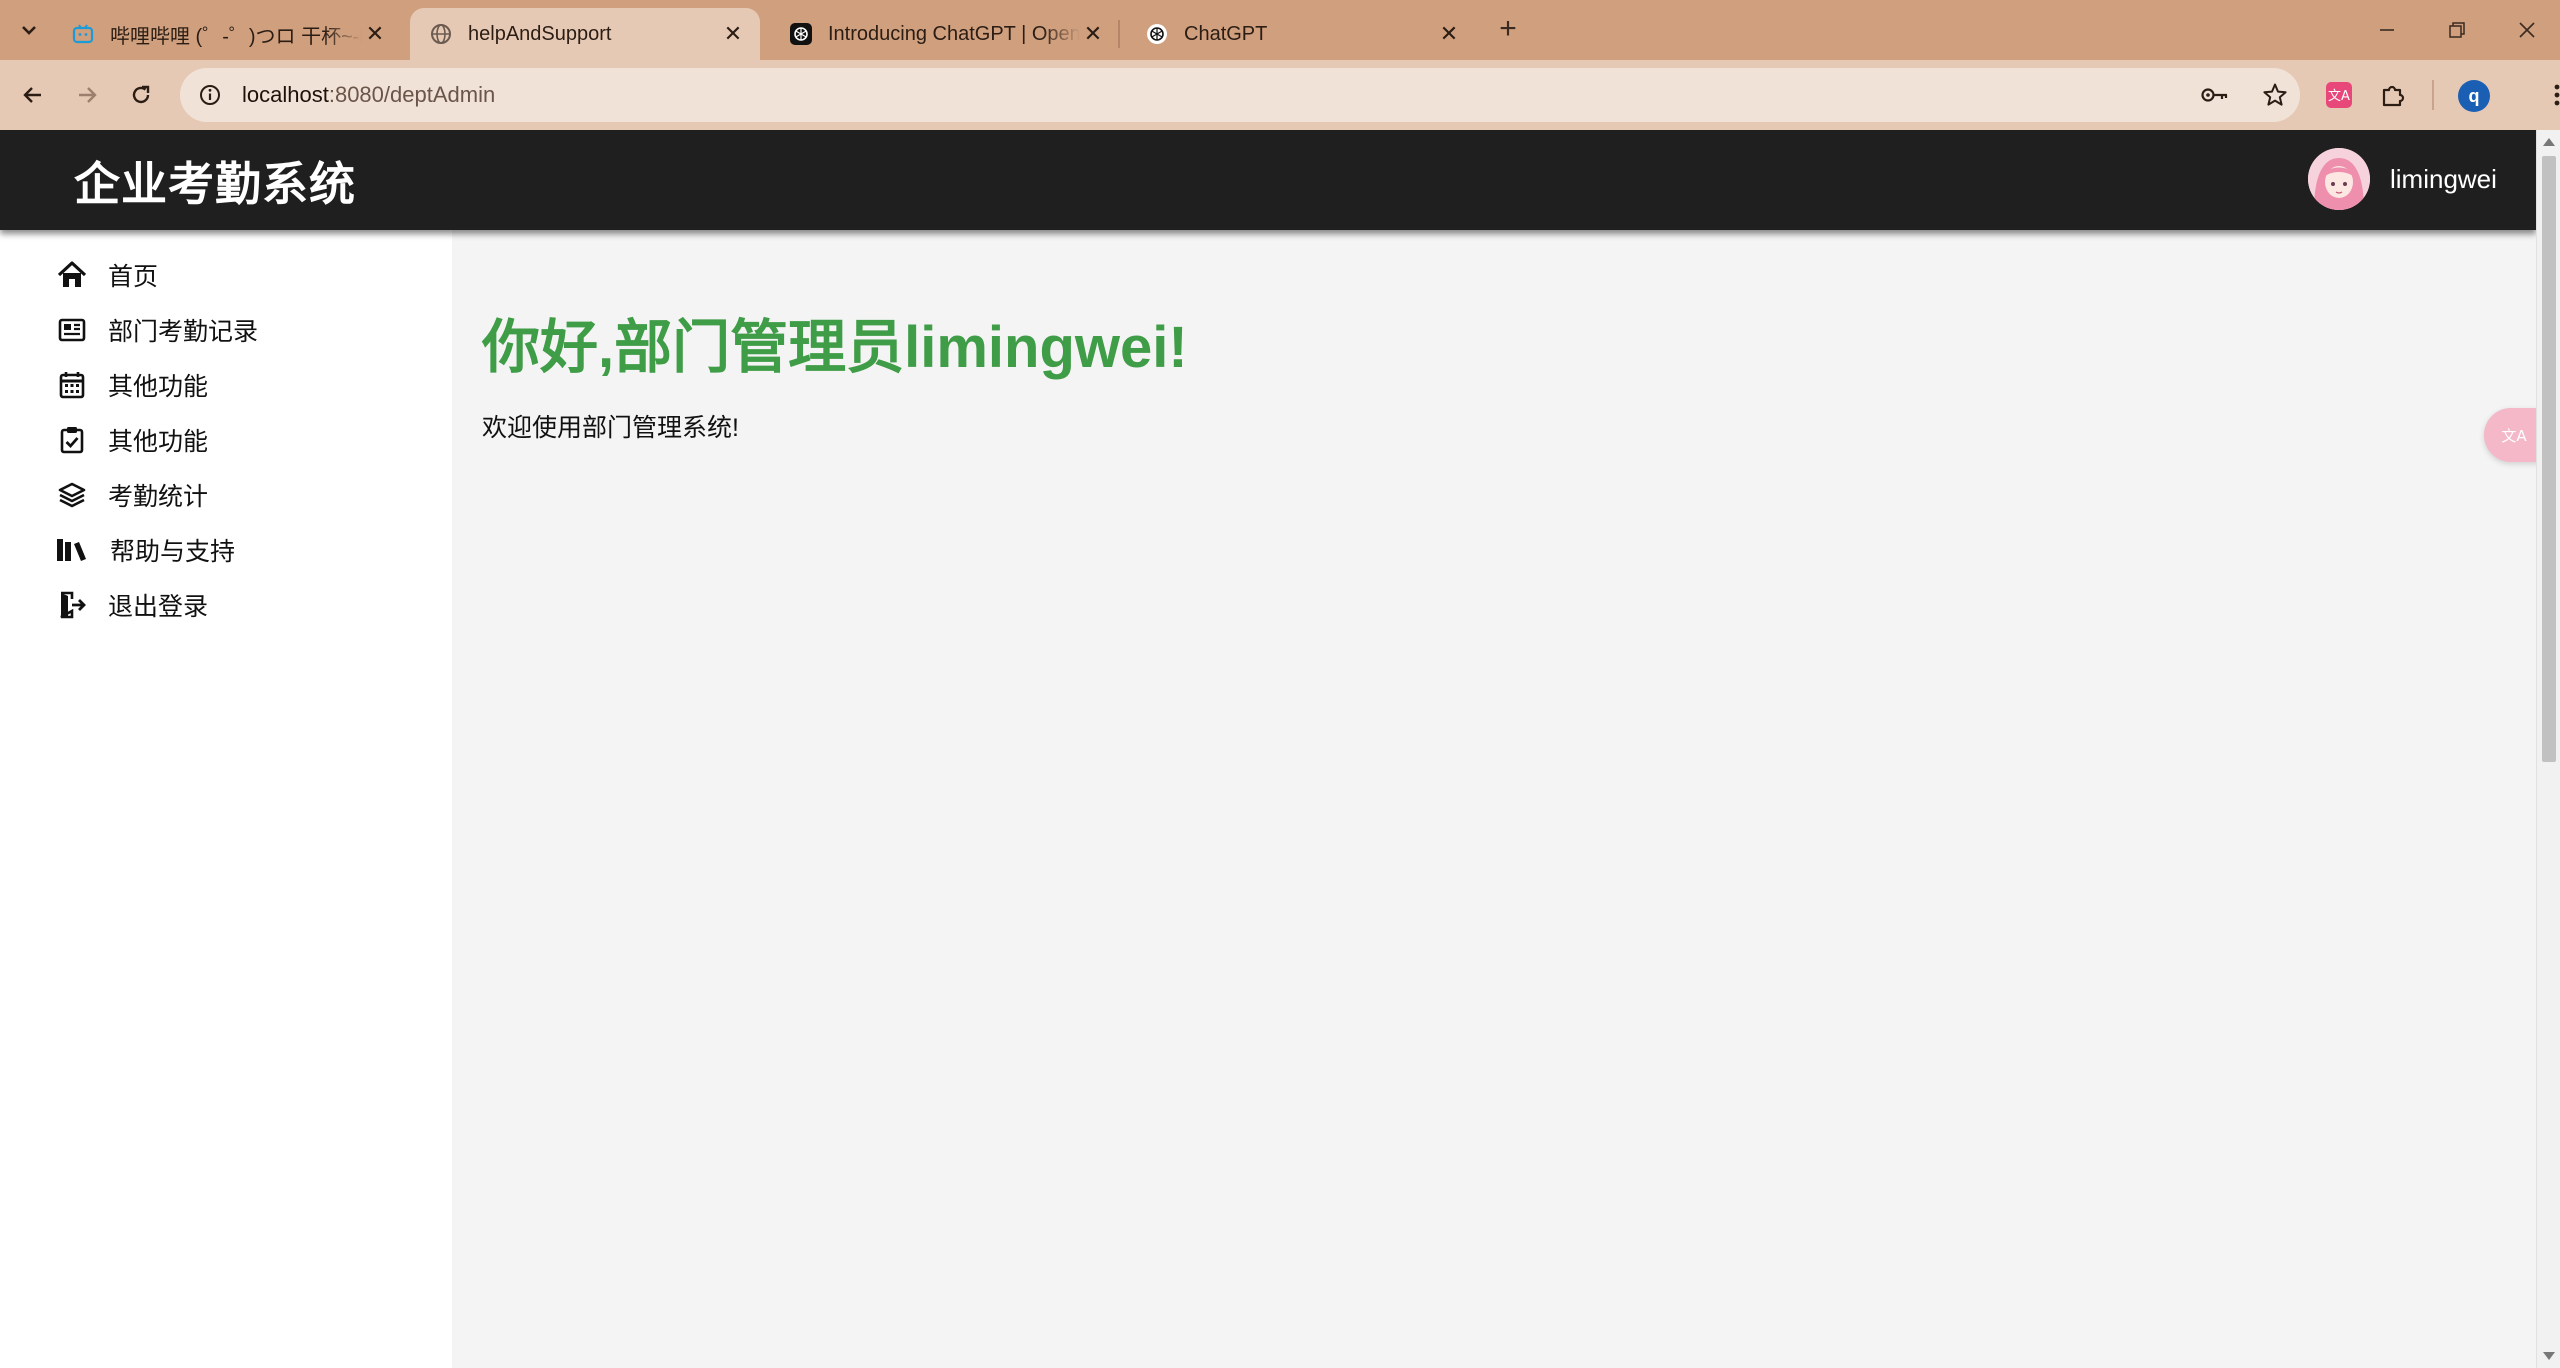 The image size is (2560, 1368). What do you see at coordinates (72, 605) in the screenshot?
I see `sign-out-icon` at bounding box center [72, 605].